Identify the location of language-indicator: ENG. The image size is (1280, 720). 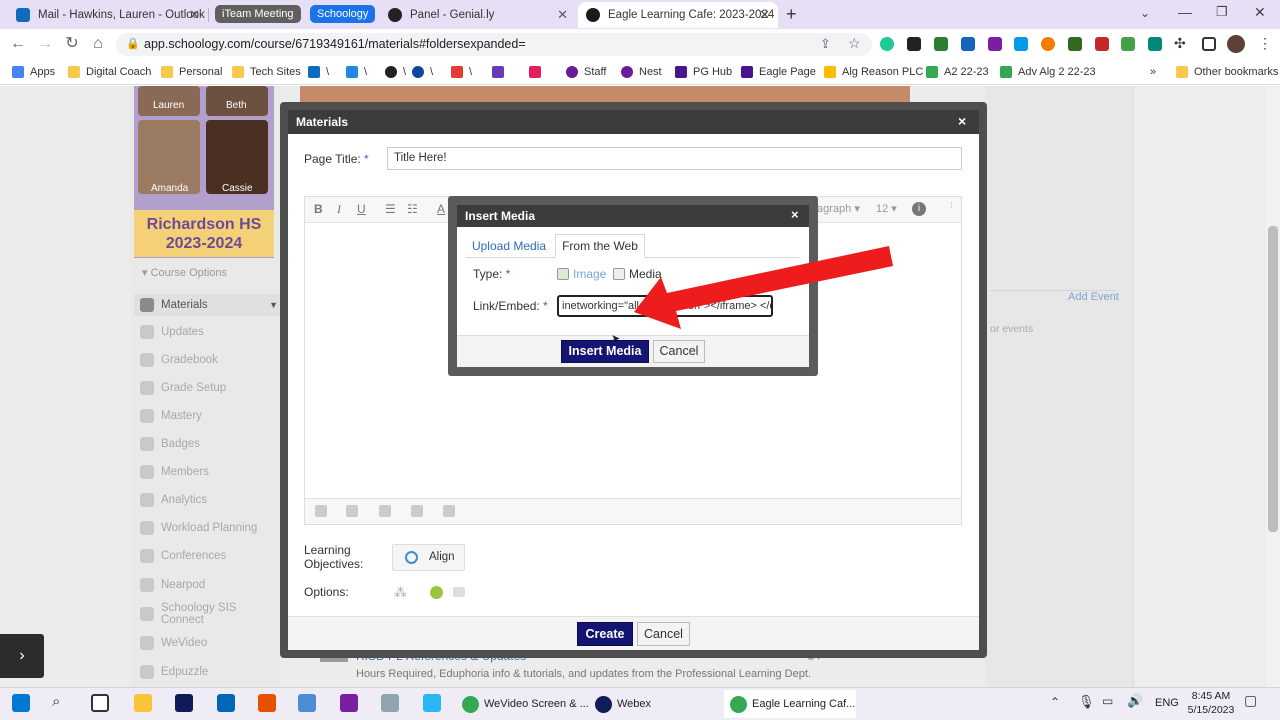
(1167, 703).